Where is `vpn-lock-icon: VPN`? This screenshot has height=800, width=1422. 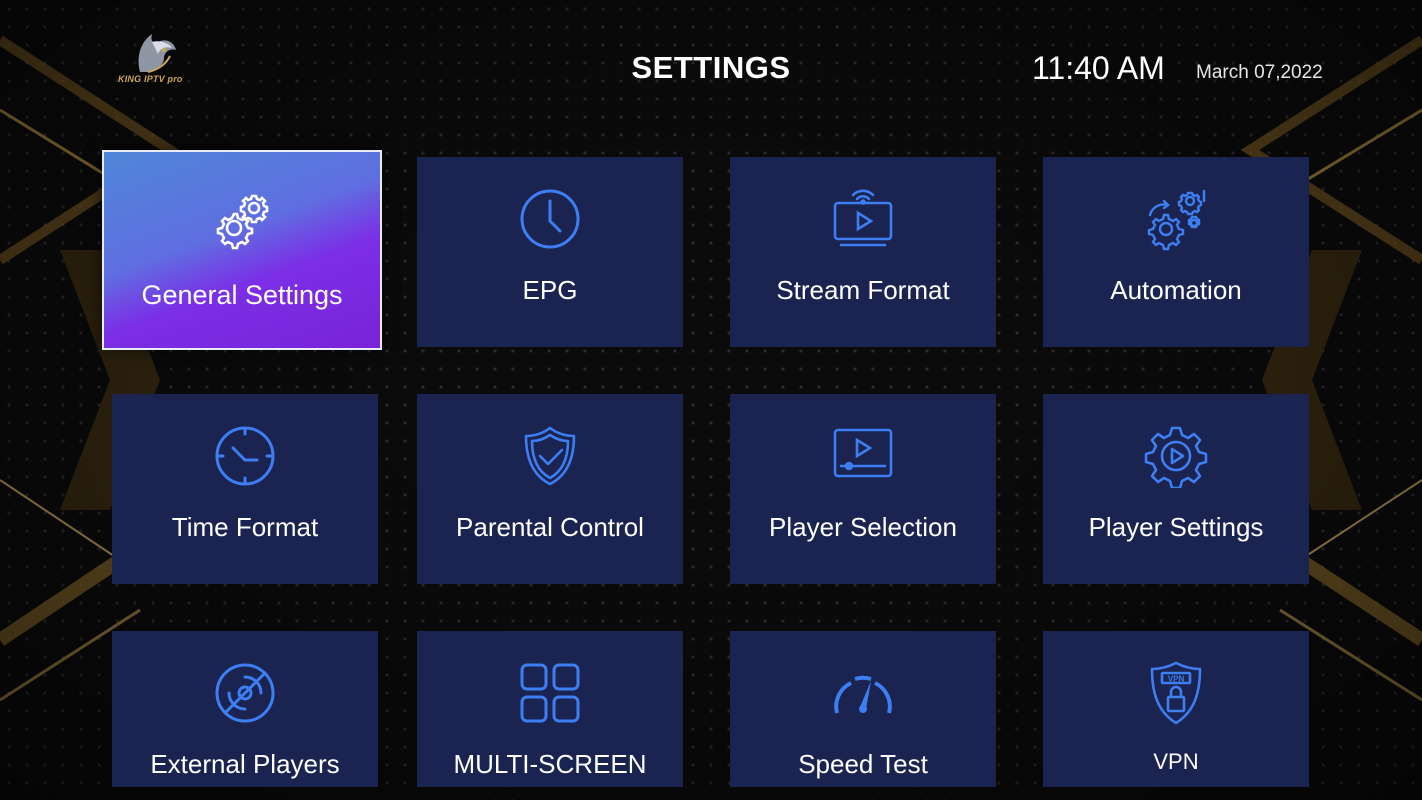 vpn-lock-icon: VPN is located at coordinates (1176, 693).